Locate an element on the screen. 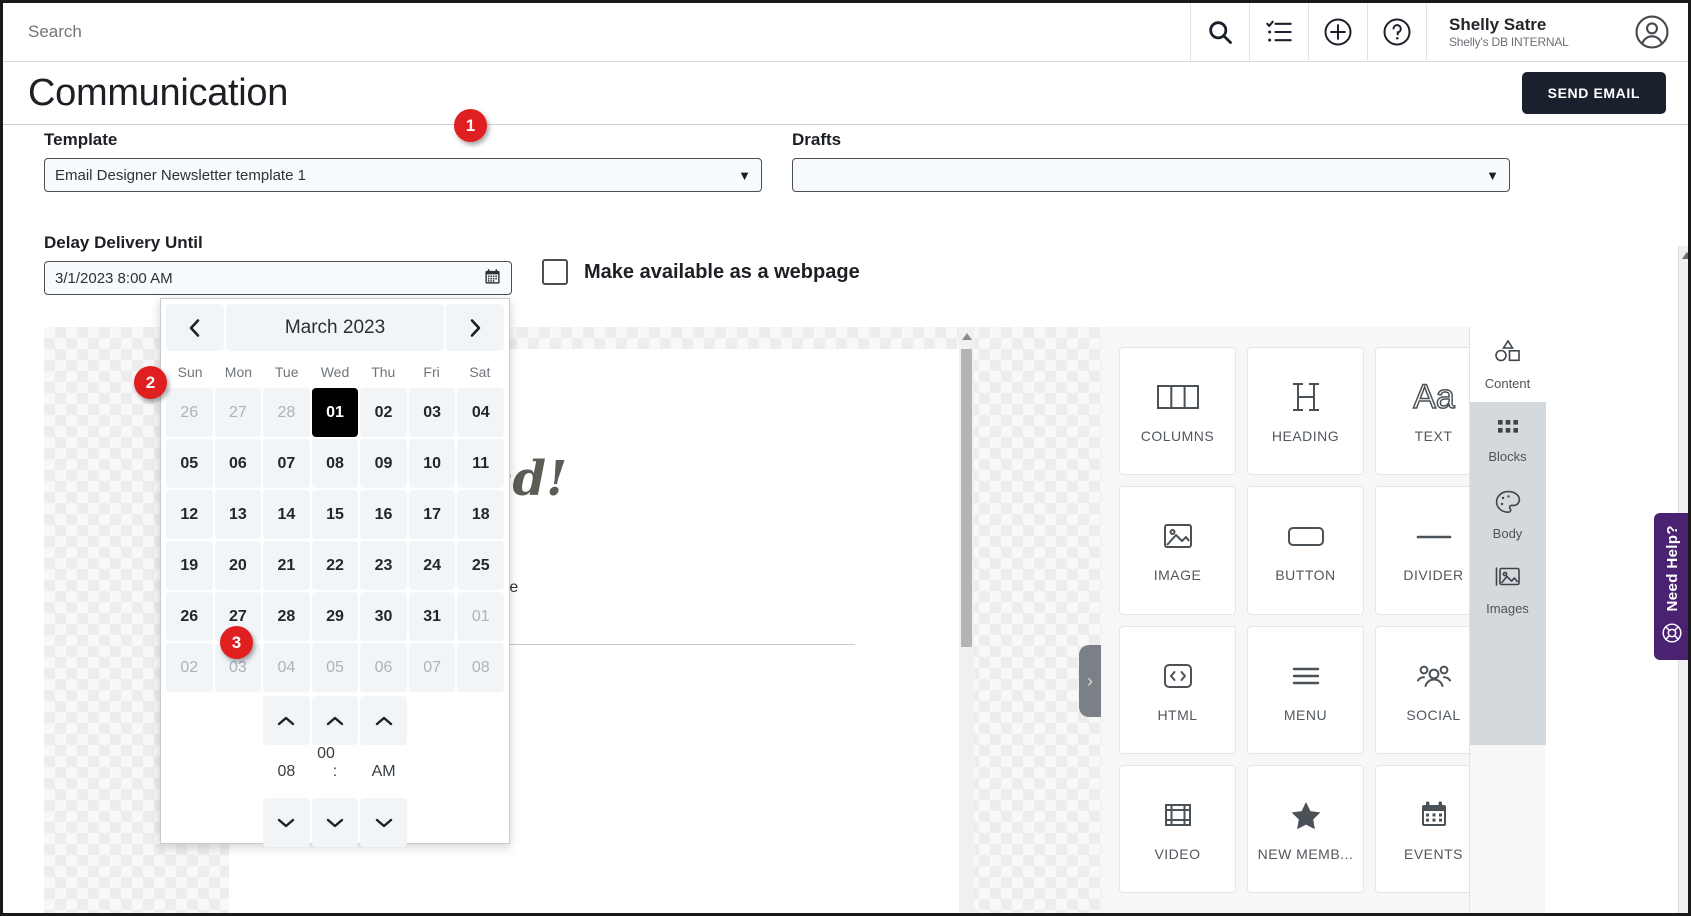 This screenshot has width=1691, height=916. prev-month-button is located at coordinates (195, 327).